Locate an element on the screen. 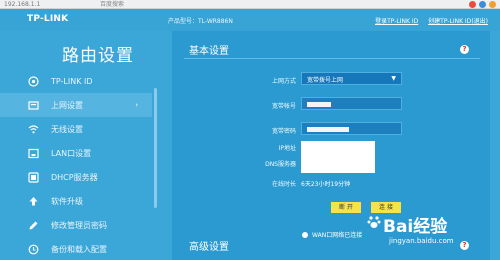 The height and width of the screenshot is (260, 500). sidebar-item-admin-password: 修改管理员密码 is located at coordinates (76, 225).